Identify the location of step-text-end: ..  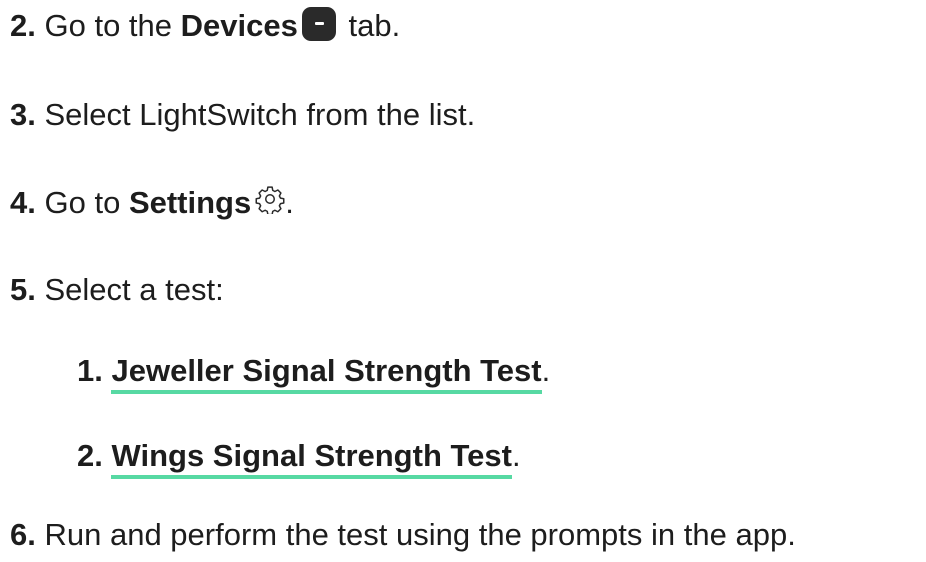
(289, 202).